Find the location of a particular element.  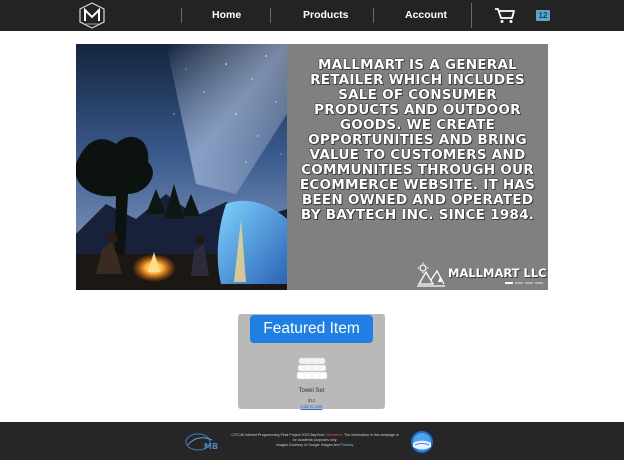

featured-card: Featured Item Towel Set $12 Add to cart is located at coordinates (311, 361).